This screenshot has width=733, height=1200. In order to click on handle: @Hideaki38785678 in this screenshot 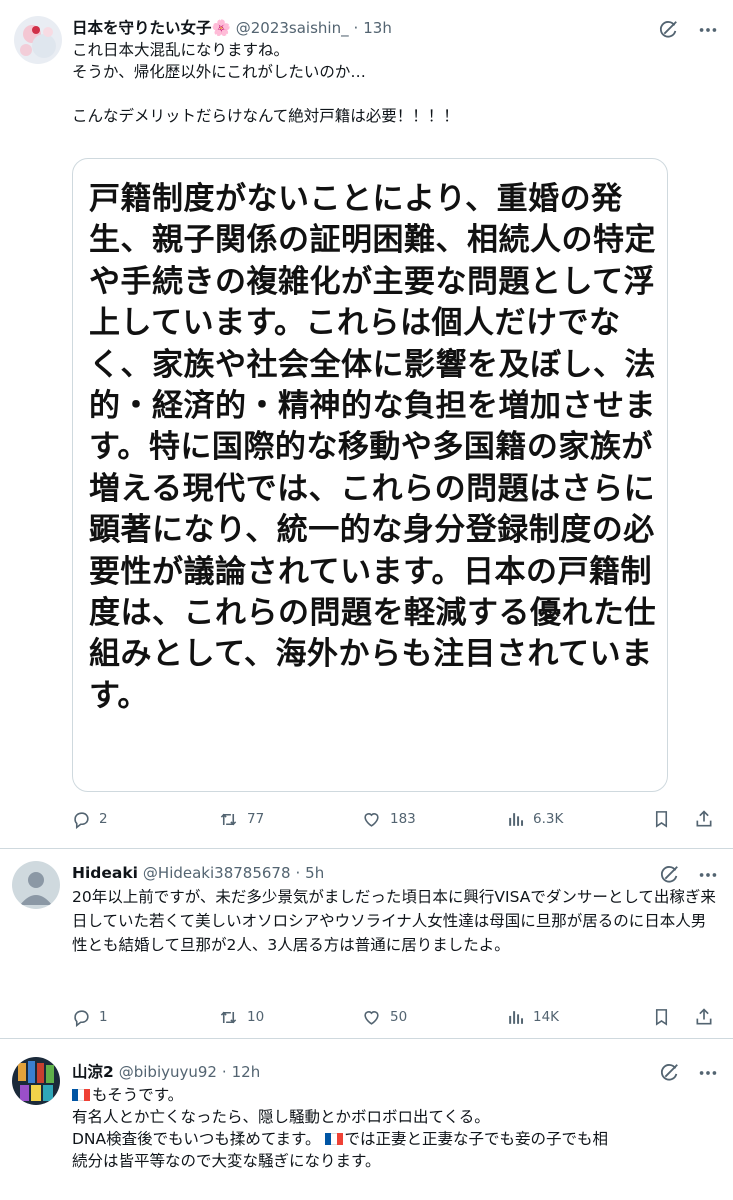, I will do `click(217, 873)`.